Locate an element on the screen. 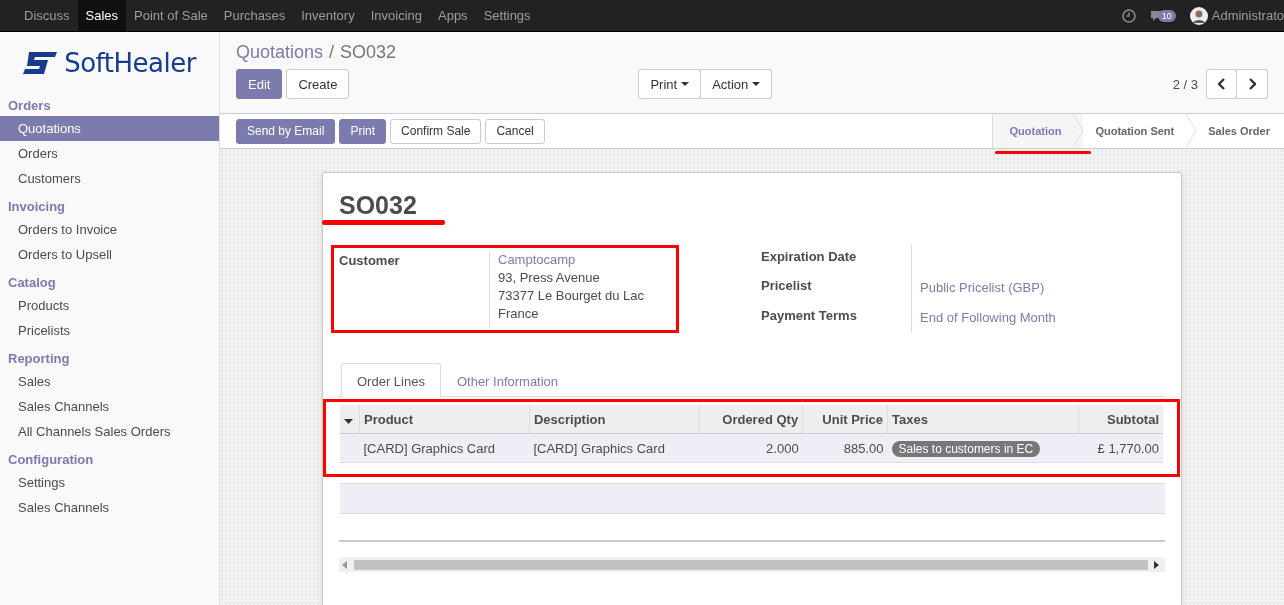  sidebar-item: Pricelists is located at coordinates (109, 330).